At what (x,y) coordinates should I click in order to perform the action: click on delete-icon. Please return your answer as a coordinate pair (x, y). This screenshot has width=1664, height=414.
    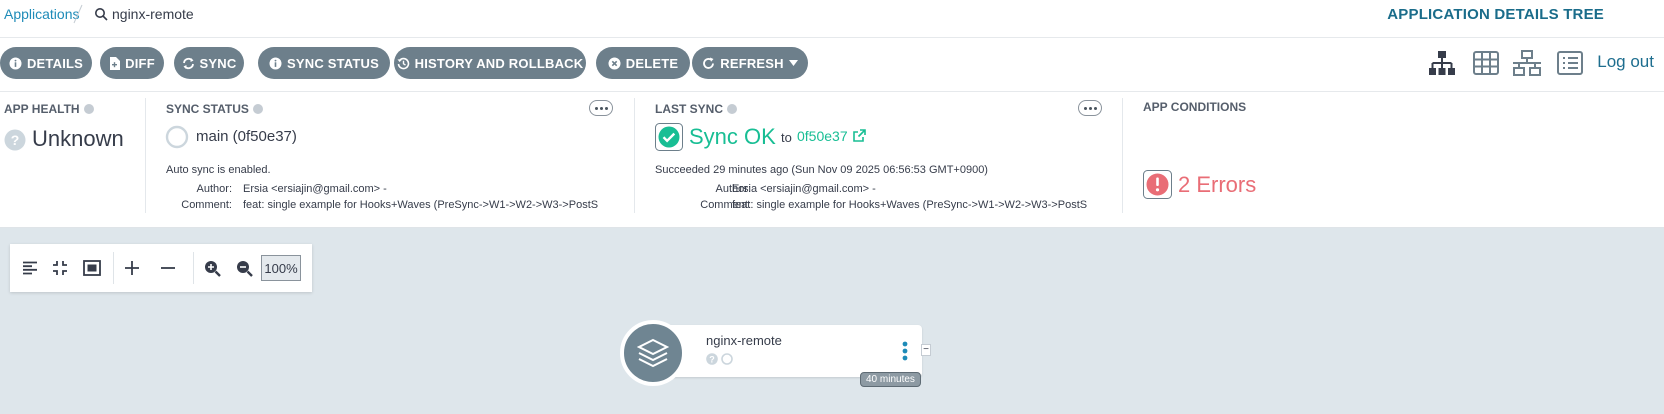
    Looking at the image, I should click on (614, 63).